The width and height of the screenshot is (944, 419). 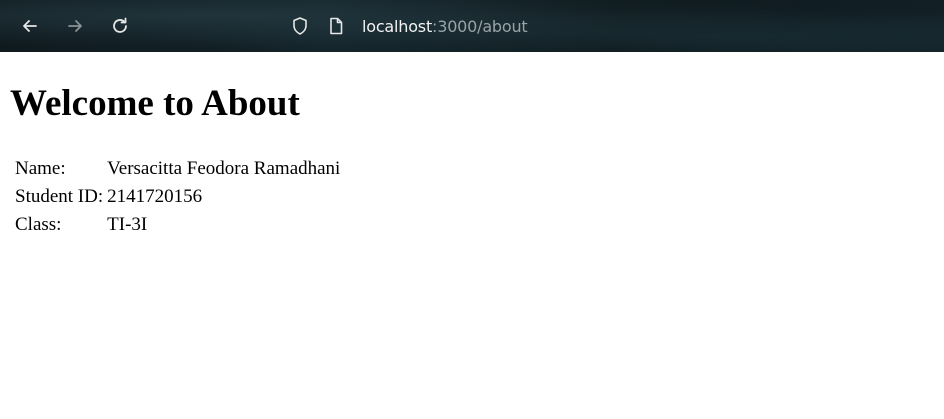 I want to click on name-value: Versacitta Feodora Ramadhani, so click(x=224, y=168).